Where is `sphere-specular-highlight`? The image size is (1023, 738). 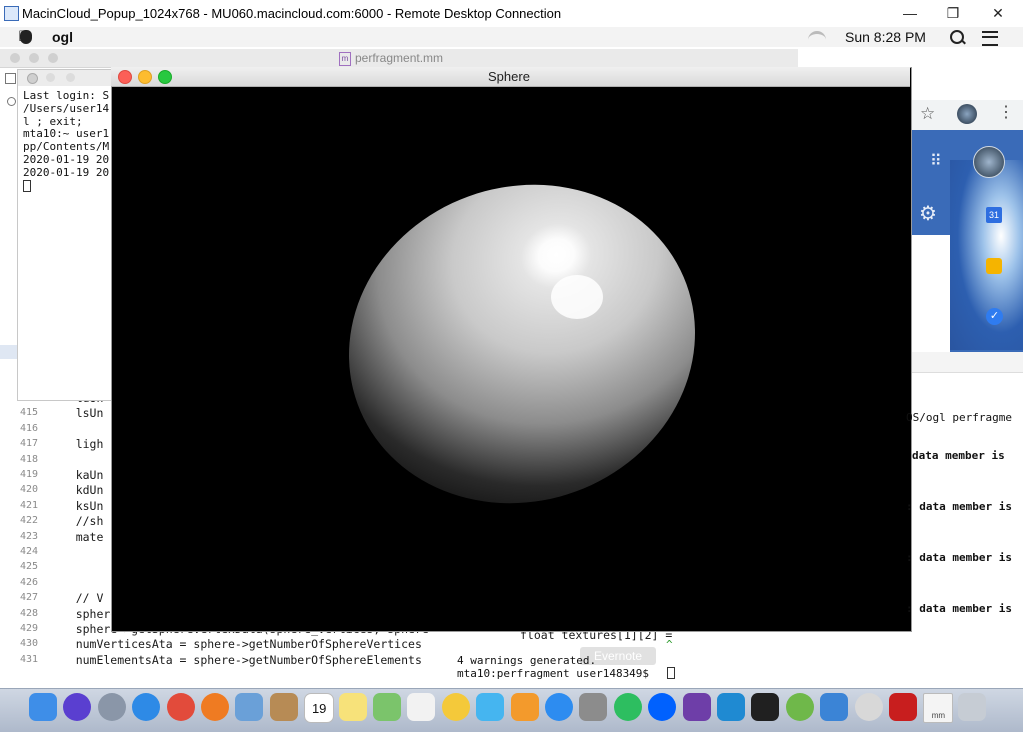
sphere-specular-highlight is located at coordinates (577, 297).